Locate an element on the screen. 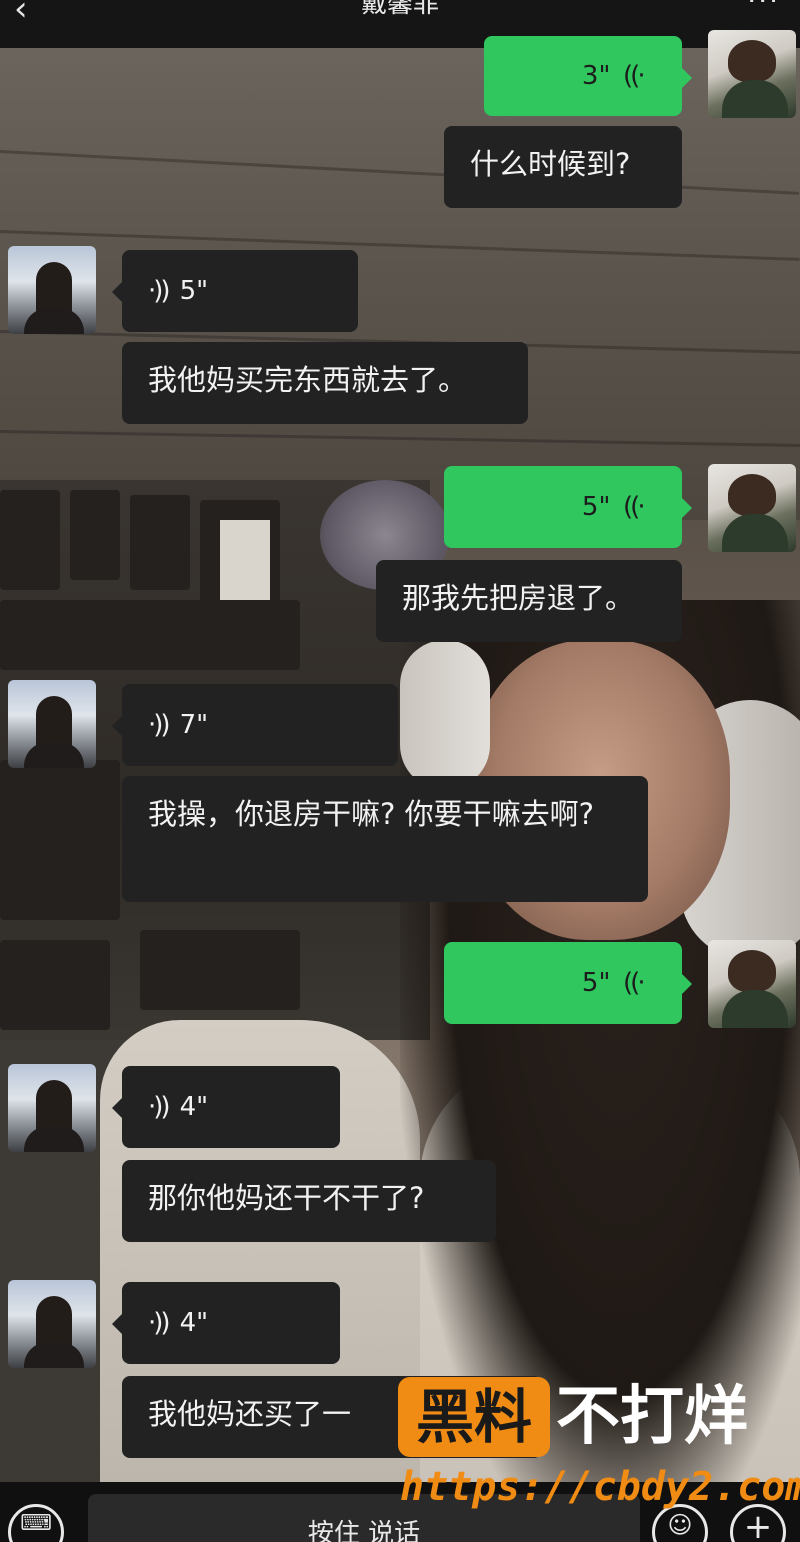 Image resolution: width=800 pixels, height=1542 pixels. voice-message-incoming: ·)) 7" is located at coordinates (255, 725).